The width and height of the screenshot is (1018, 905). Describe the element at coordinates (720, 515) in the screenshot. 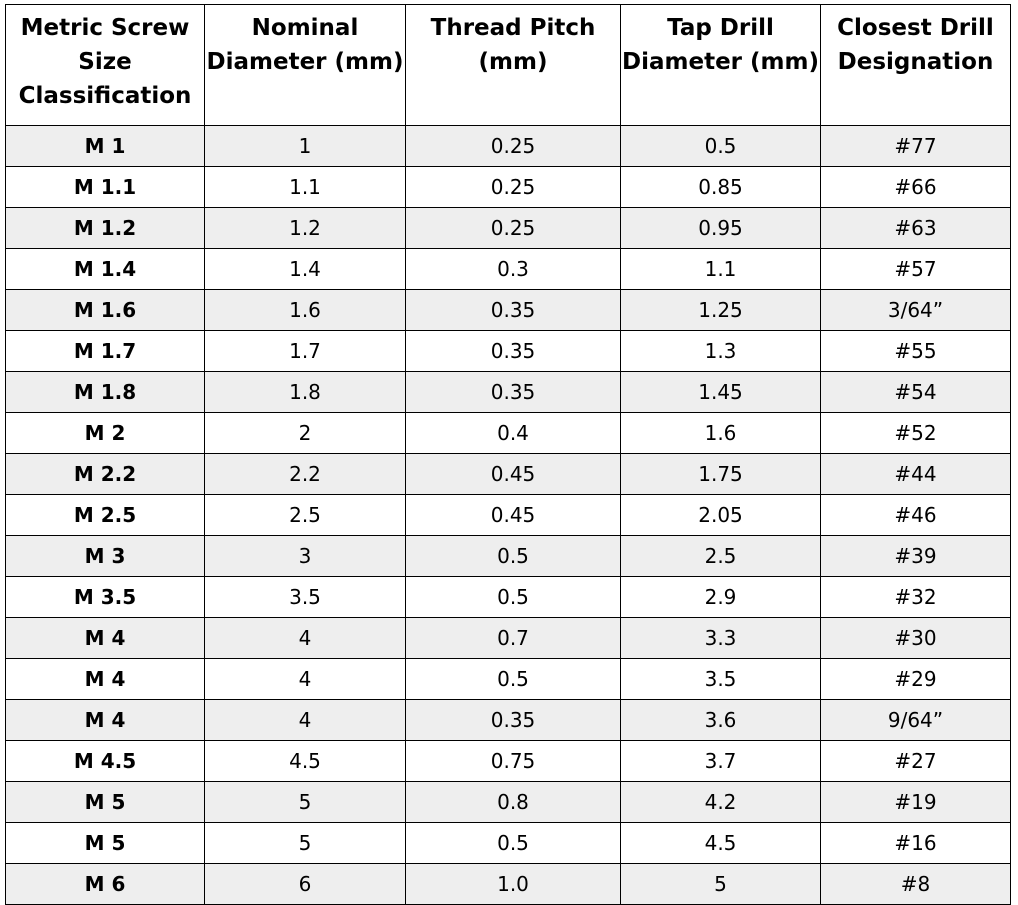

I see `tap-drill-diameter-cell: 2.05` at that location.